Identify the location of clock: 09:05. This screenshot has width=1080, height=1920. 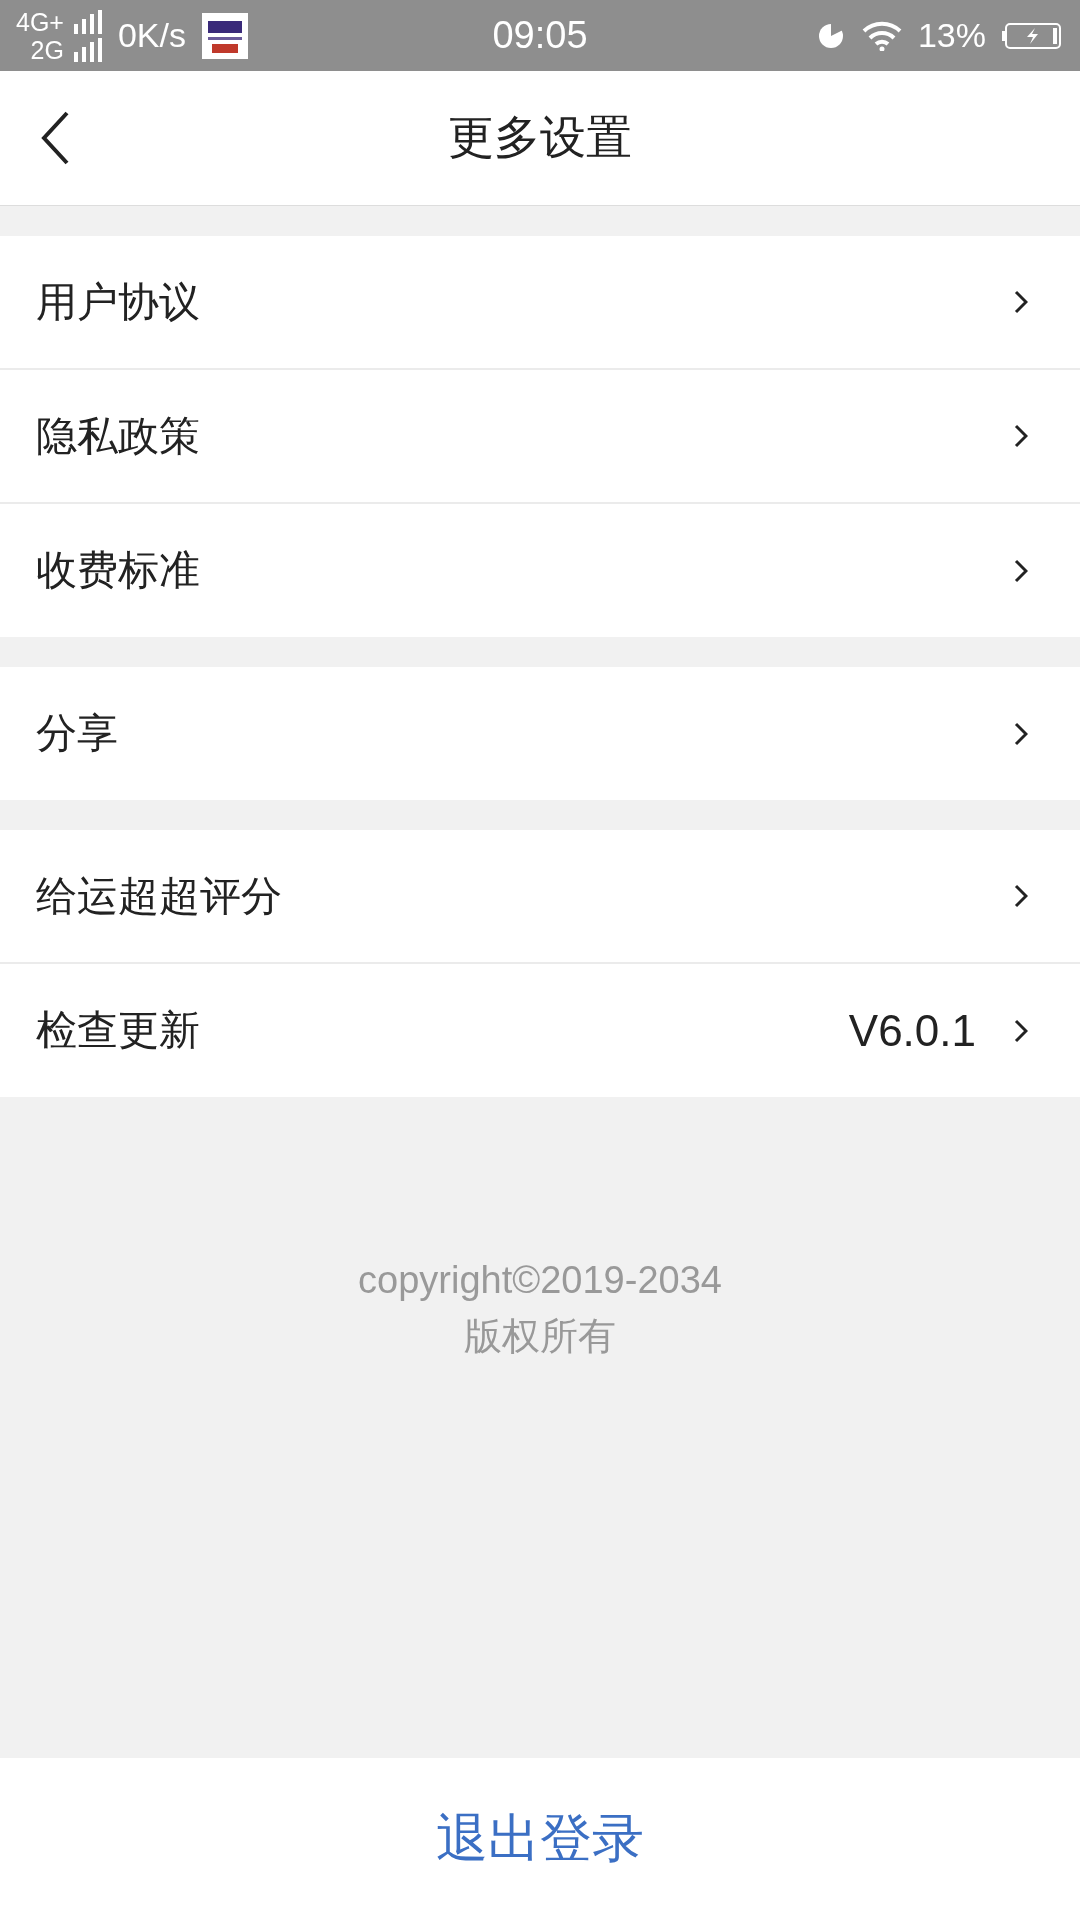
(540, 35).